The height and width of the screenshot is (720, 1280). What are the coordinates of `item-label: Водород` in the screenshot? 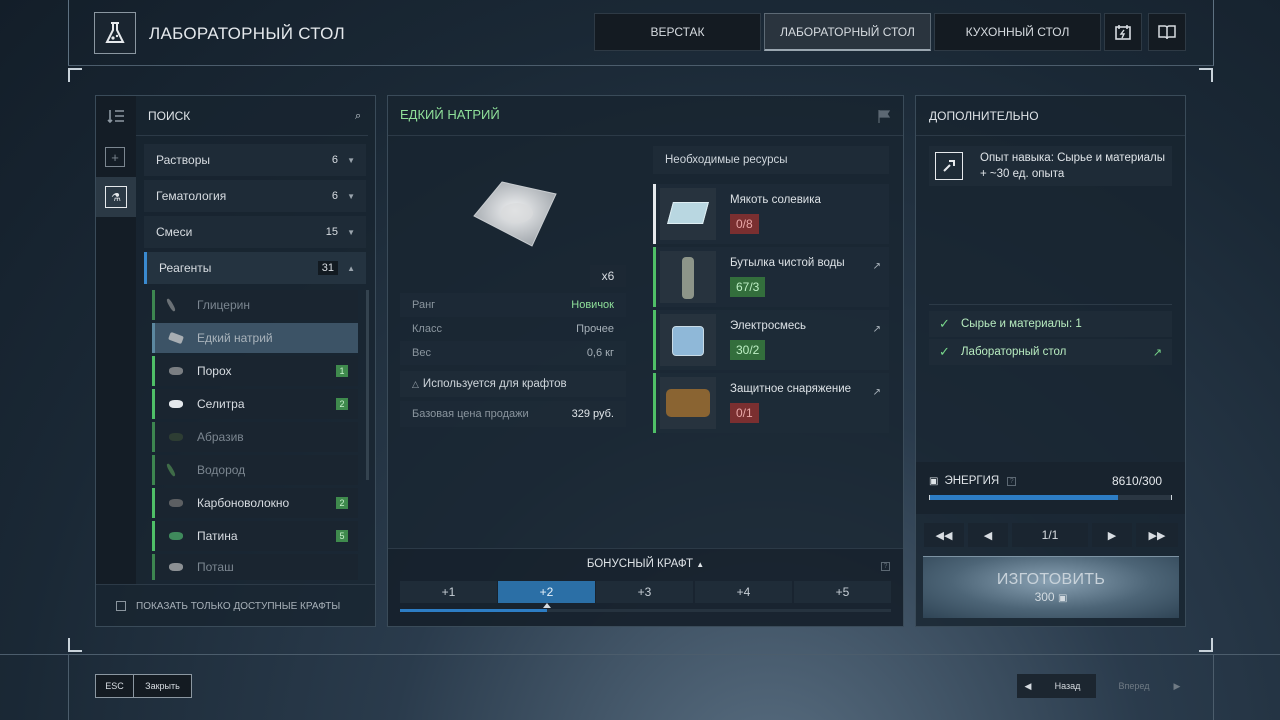 It's located at (221, 470).